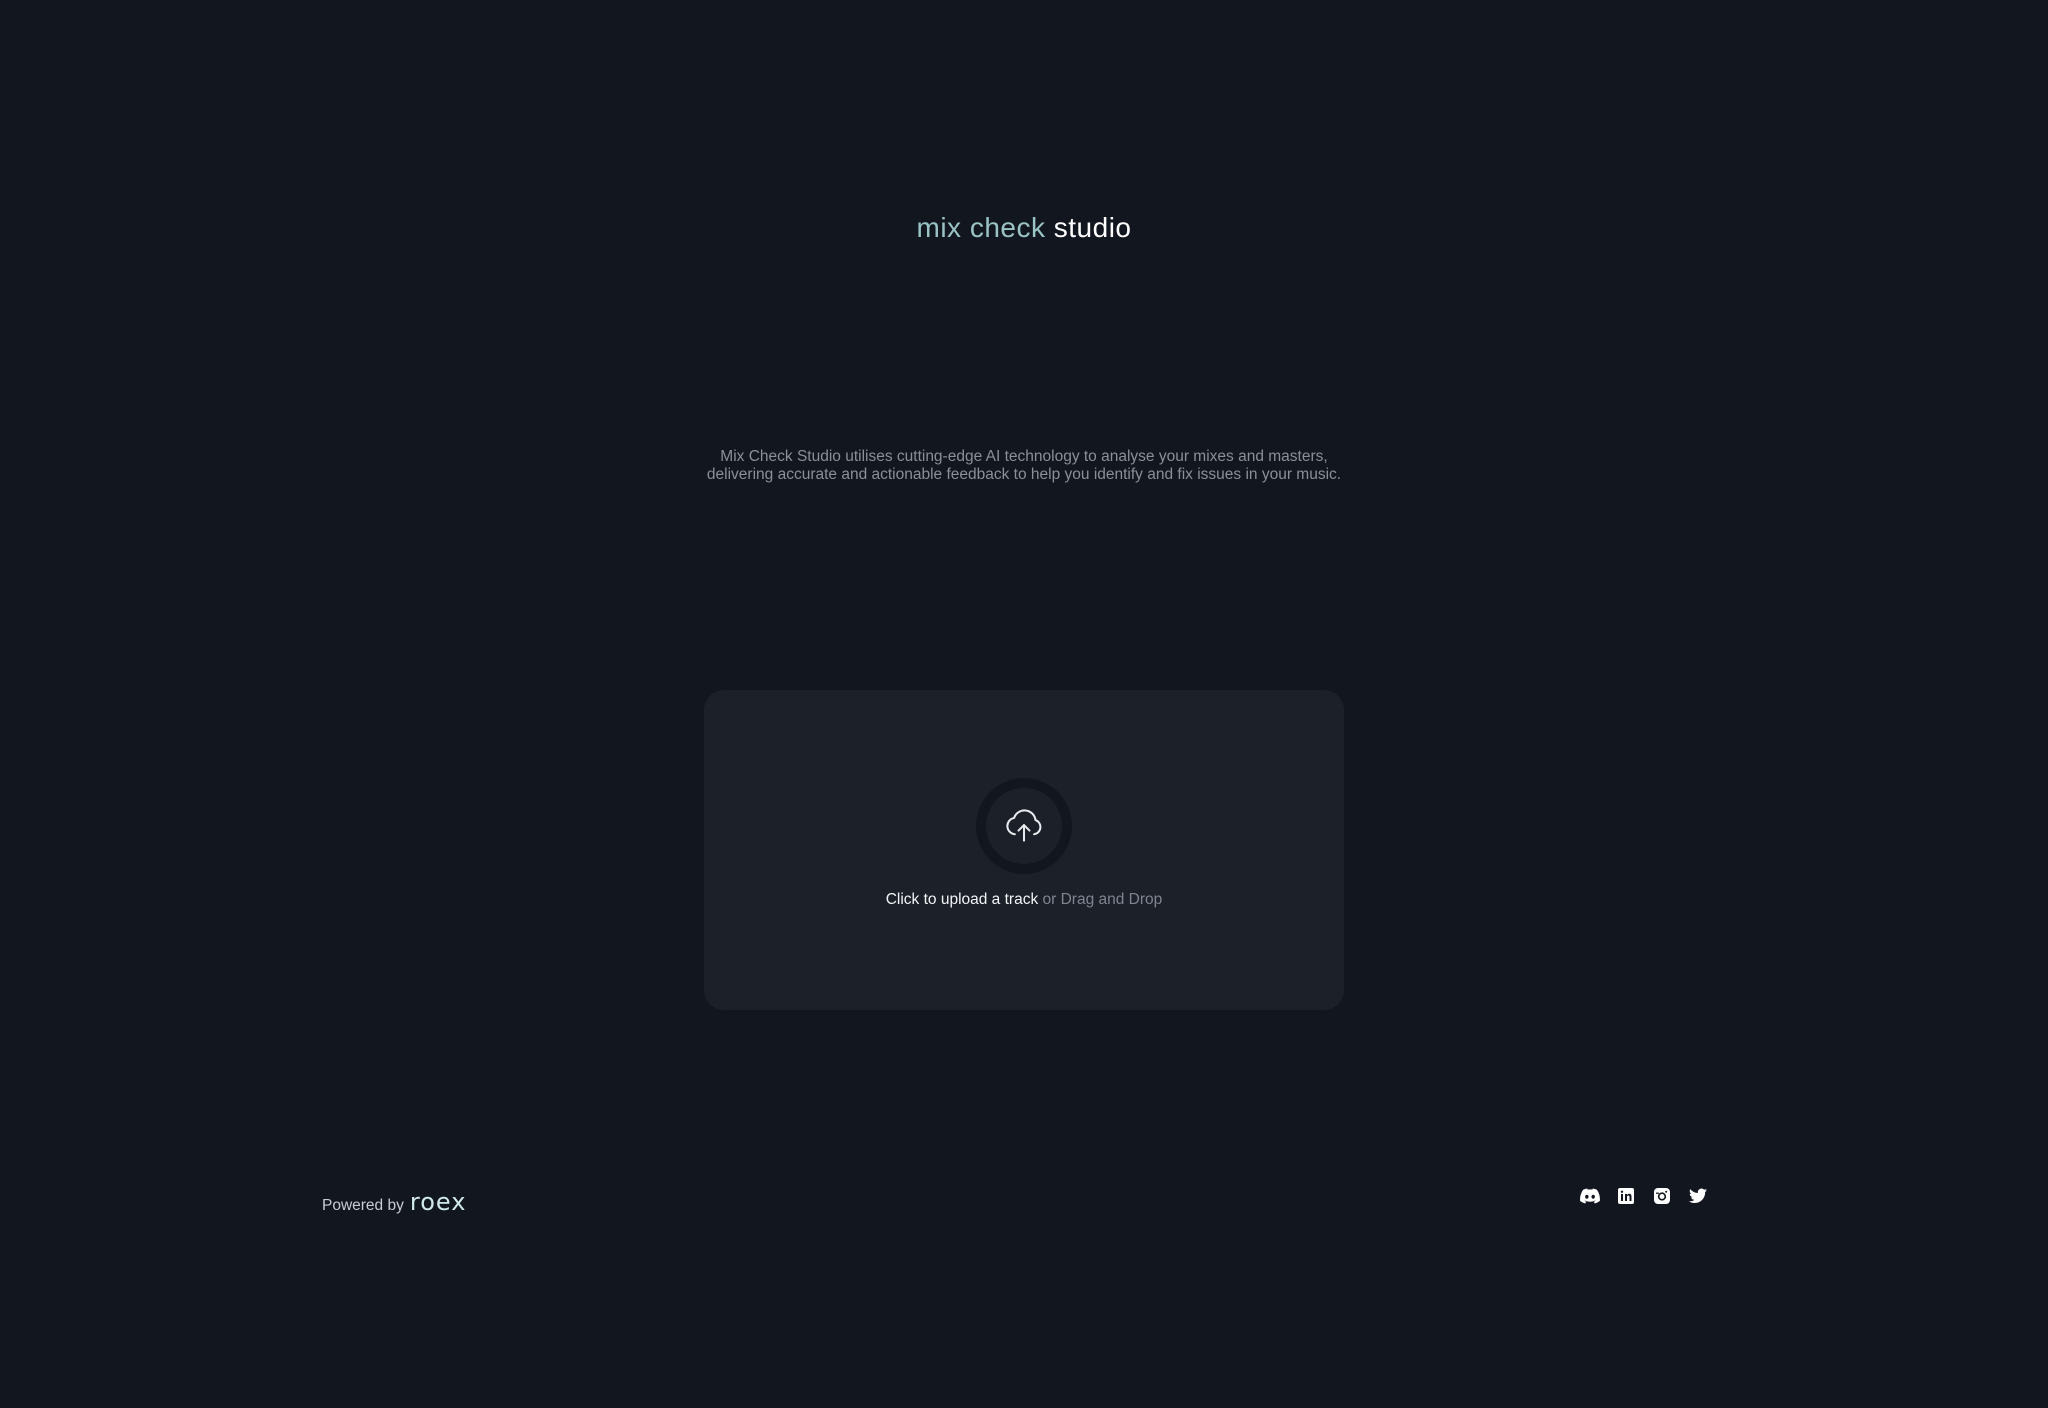  I want to click on twitter-link, so click(1698, 1196).